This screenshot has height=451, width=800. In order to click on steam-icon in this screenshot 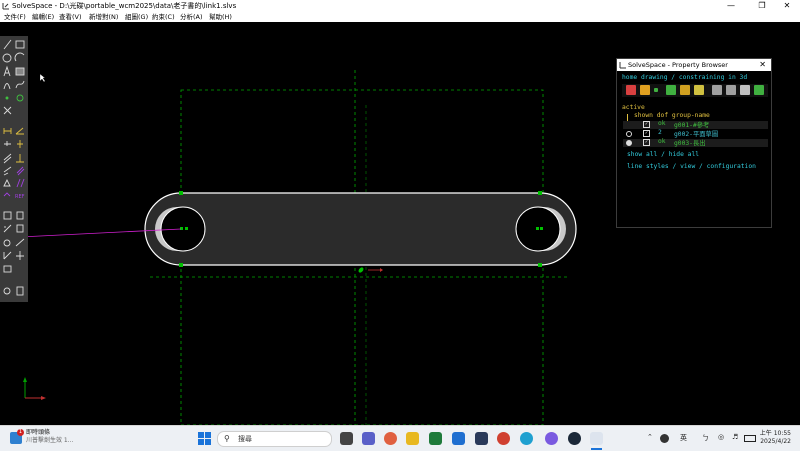, I will do `click(574, 438)`.